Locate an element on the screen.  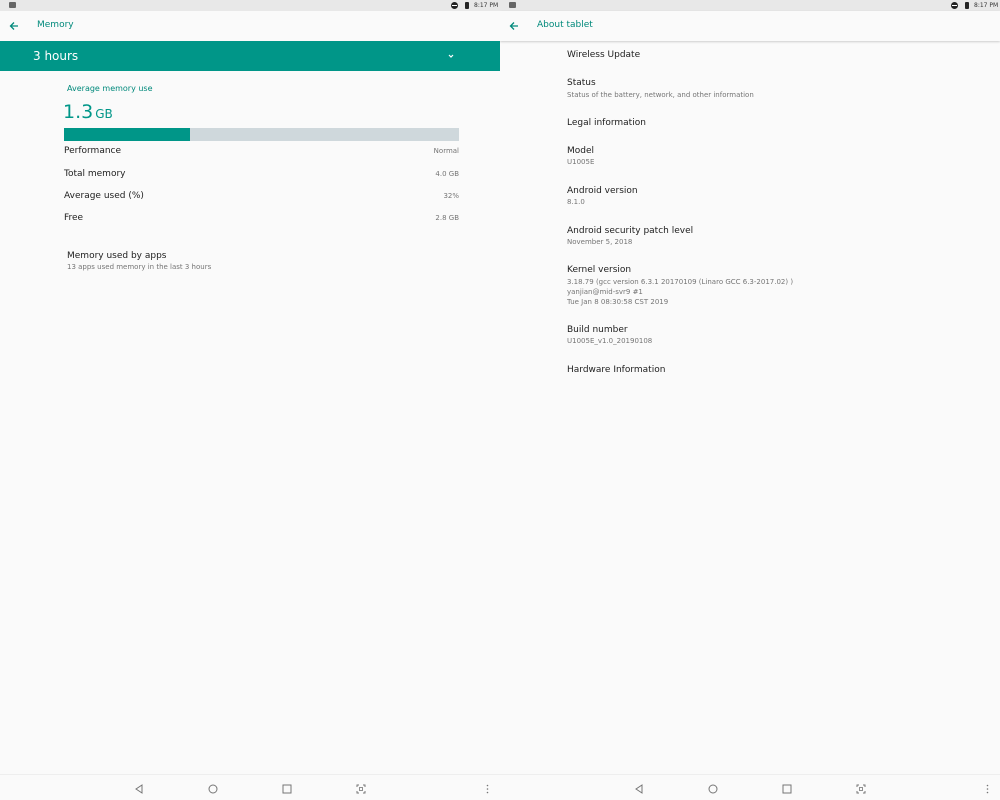
stat-row-performance: Performance Normal is located at coordinates (261, 152).